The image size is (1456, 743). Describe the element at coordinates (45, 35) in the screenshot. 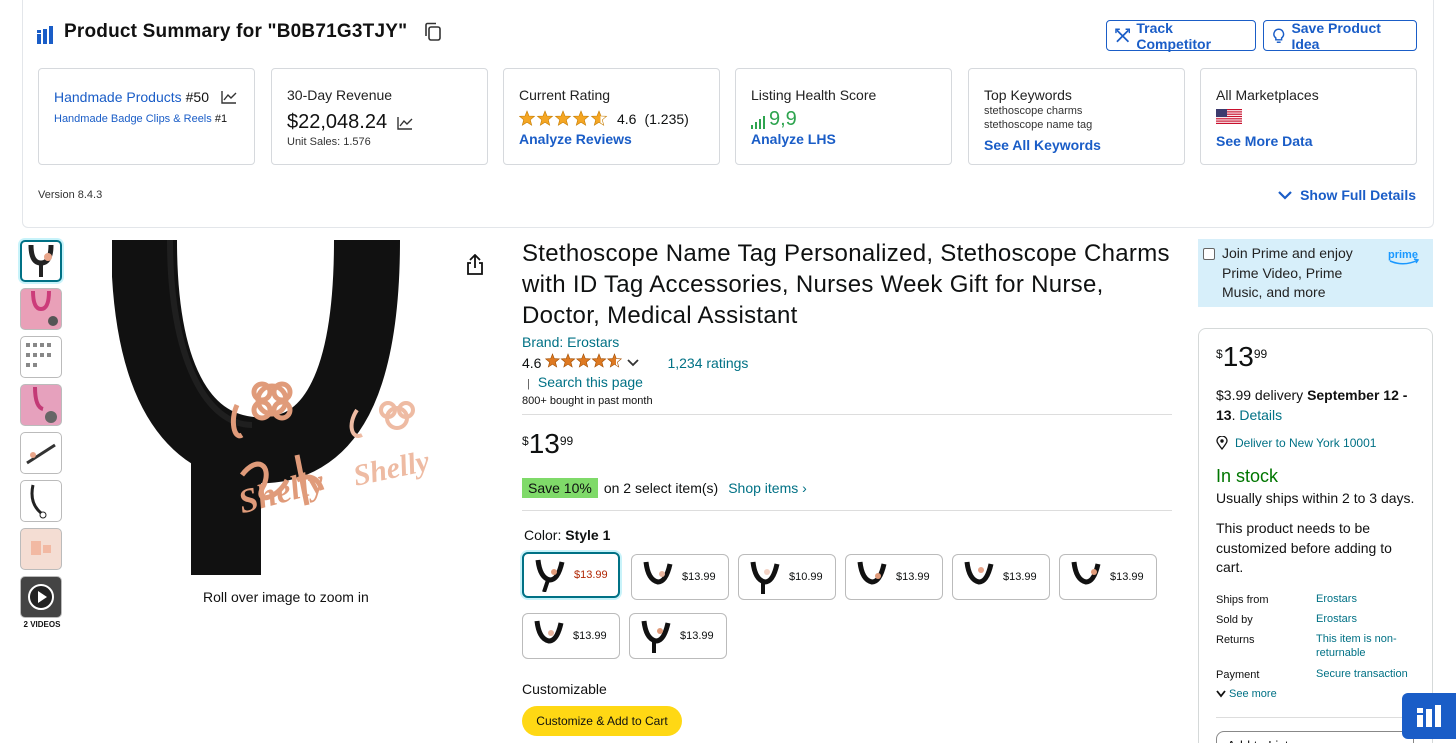

I see `bar-chart-logo-icon` at that location.